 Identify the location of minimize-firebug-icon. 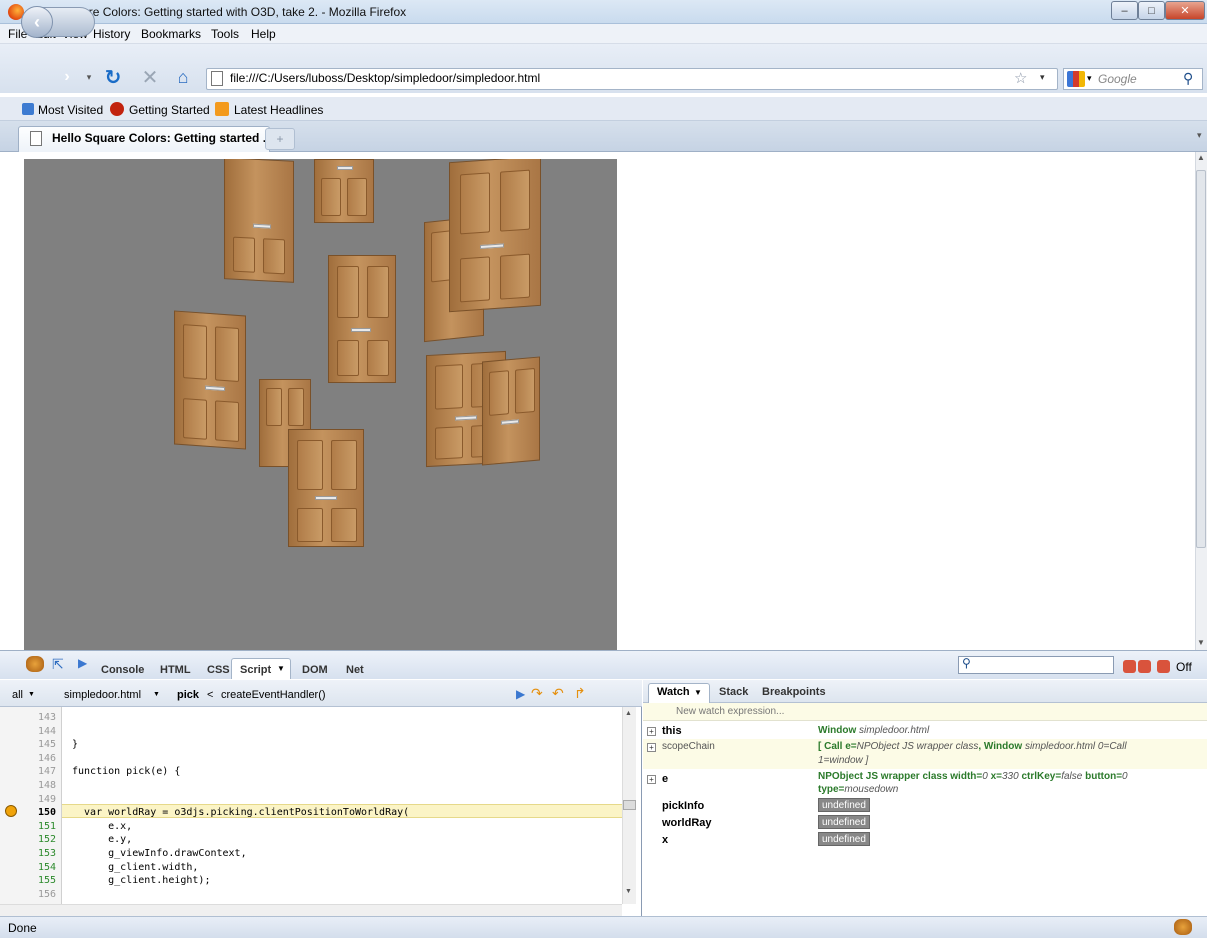
(1129, 666).